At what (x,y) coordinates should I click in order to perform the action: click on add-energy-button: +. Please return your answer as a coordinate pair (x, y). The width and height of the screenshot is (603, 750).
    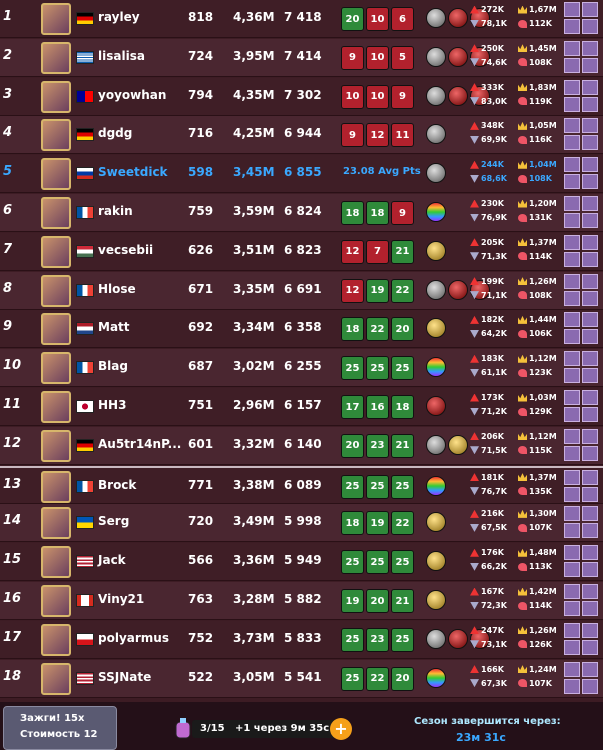
    Looking at the image, I should click on (341, 729).